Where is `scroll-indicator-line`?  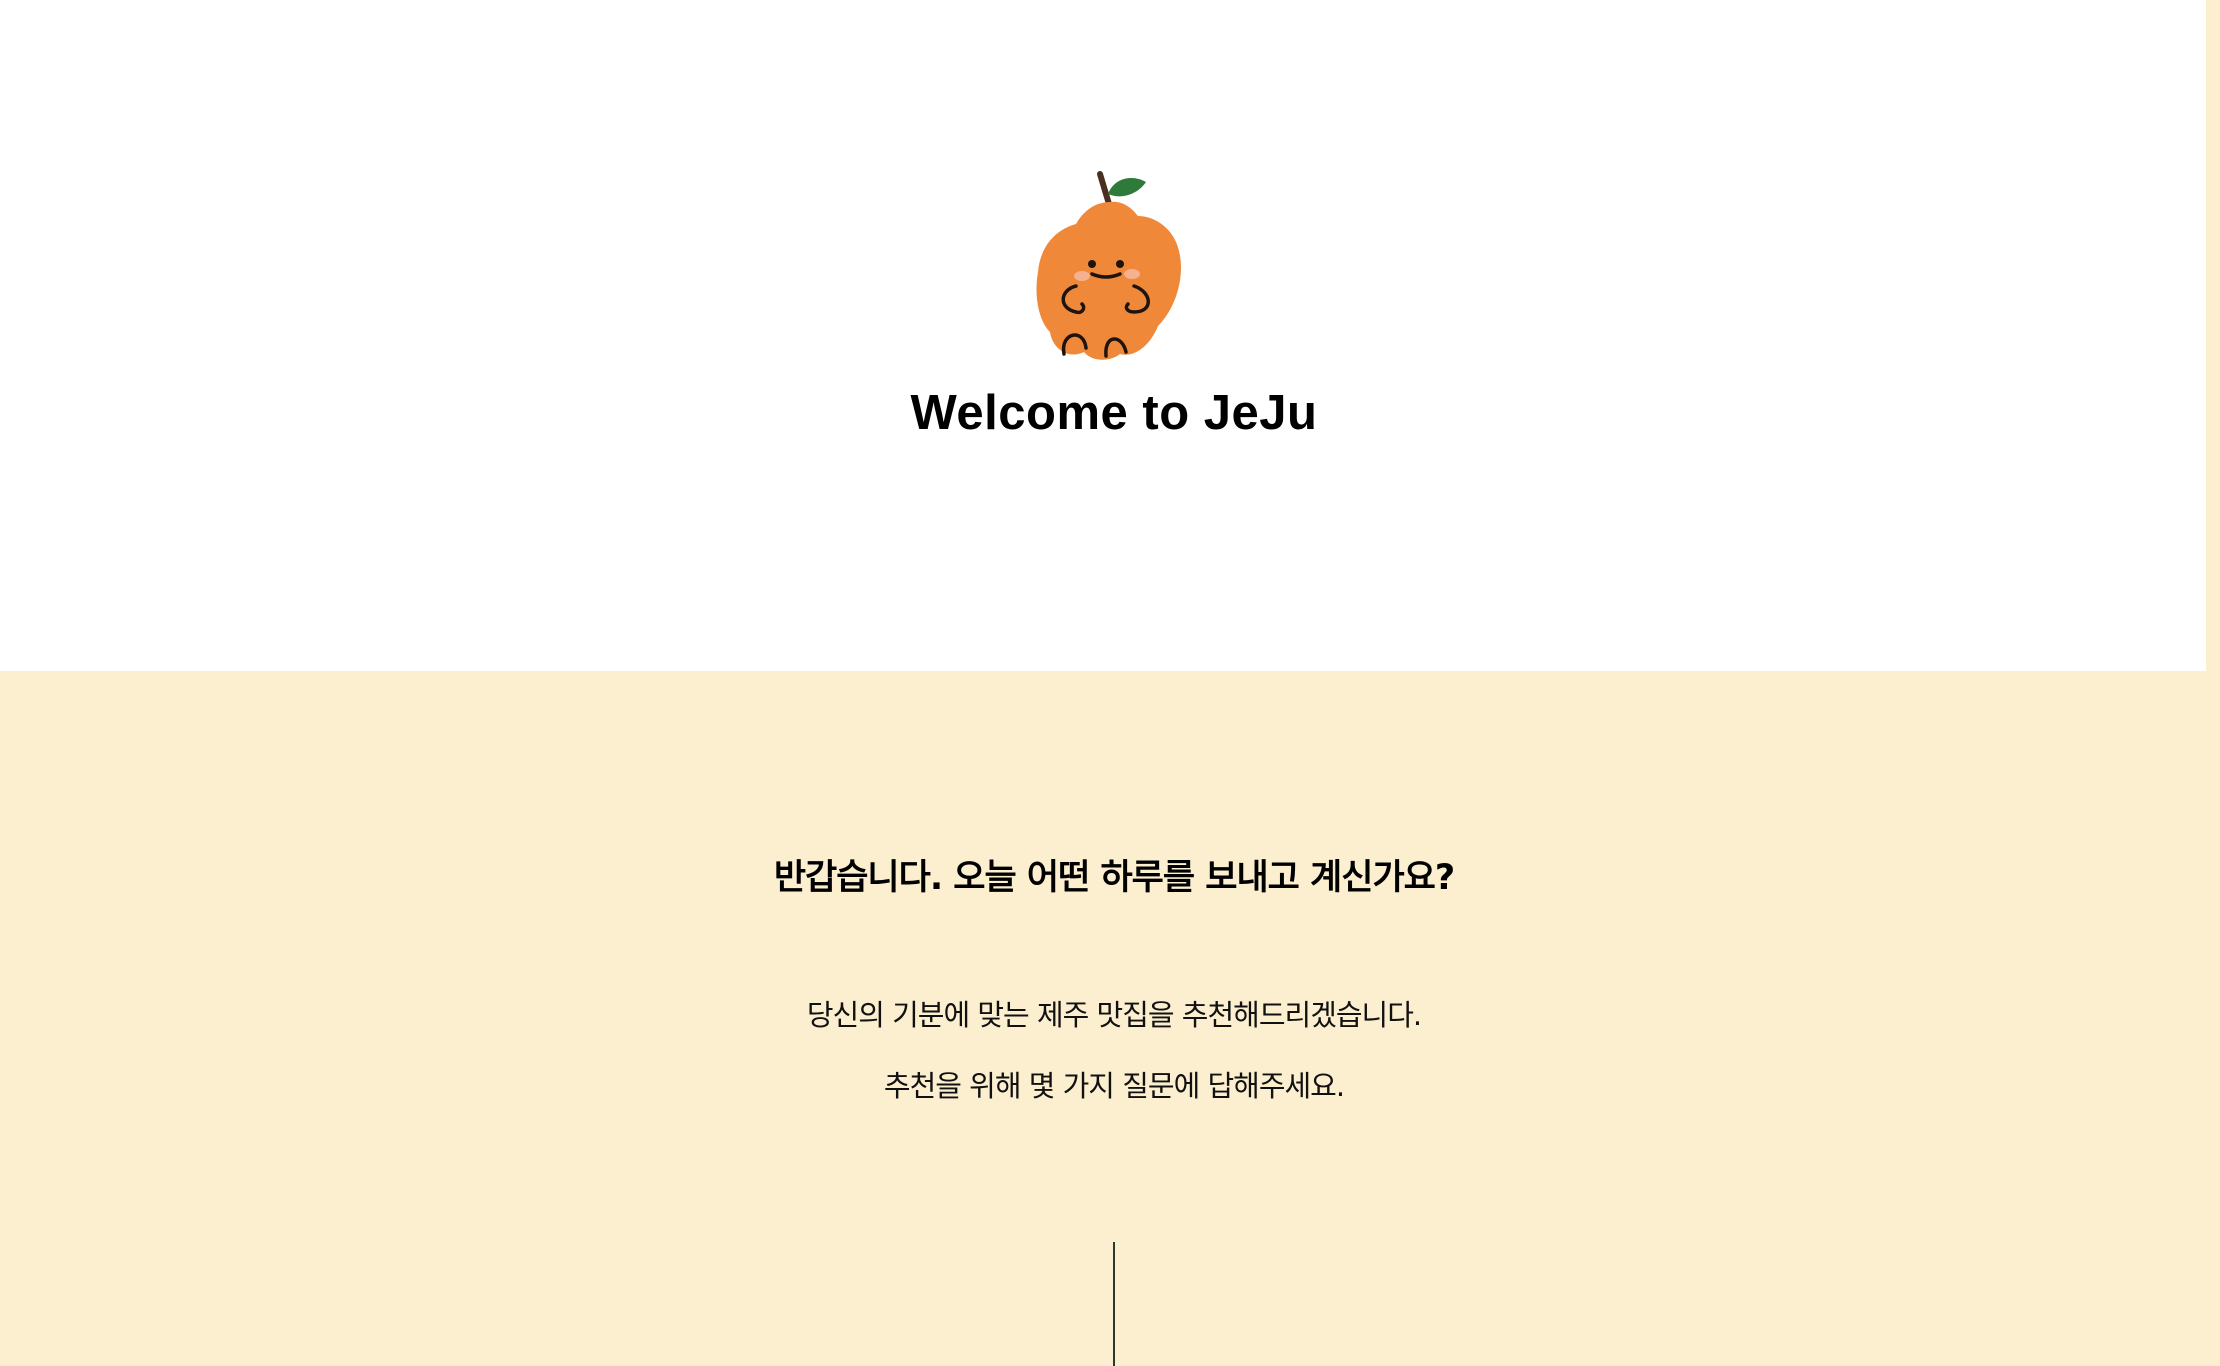
scroll-indicator-line is located at coordinates (1114, 1304).